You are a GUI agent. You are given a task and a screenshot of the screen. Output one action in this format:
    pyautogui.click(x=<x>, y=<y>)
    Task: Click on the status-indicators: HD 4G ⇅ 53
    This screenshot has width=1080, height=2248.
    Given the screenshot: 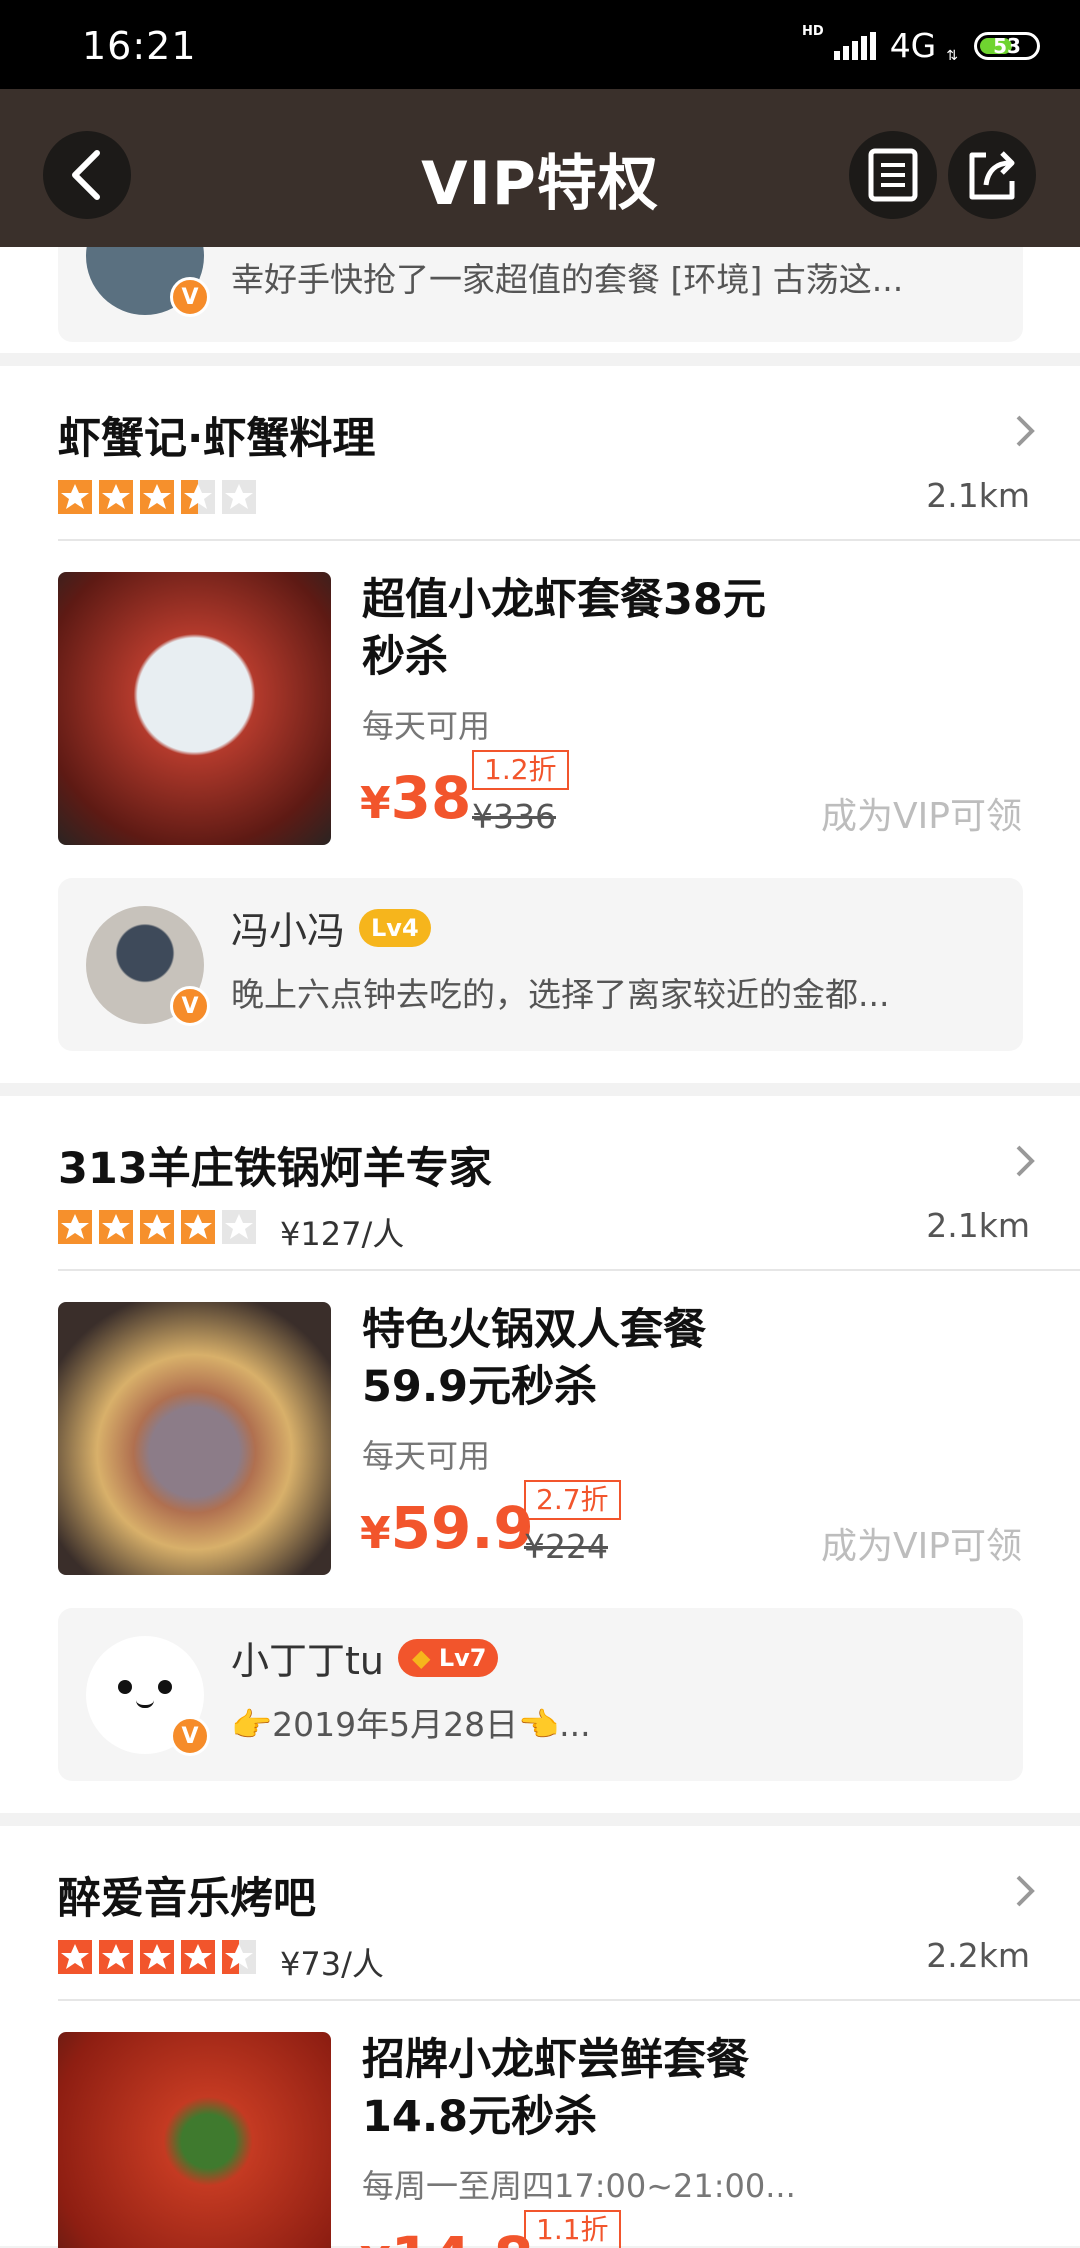 What is the action you would take?
    pyautogui.click(x=921, y=44)
    